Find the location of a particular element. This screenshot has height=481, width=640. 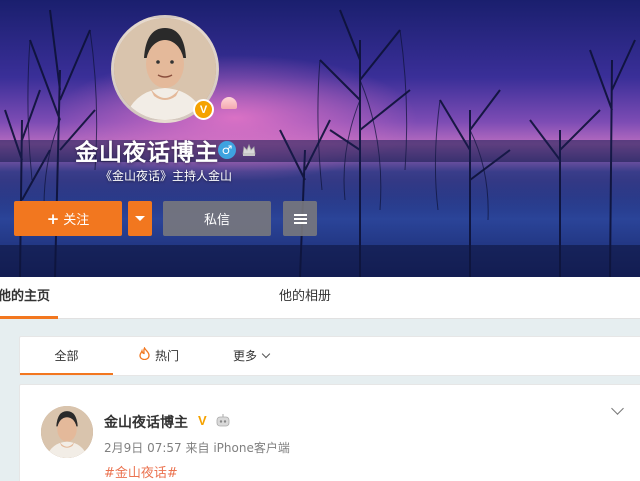

more-menu-button is located at coordinates (300, 218).